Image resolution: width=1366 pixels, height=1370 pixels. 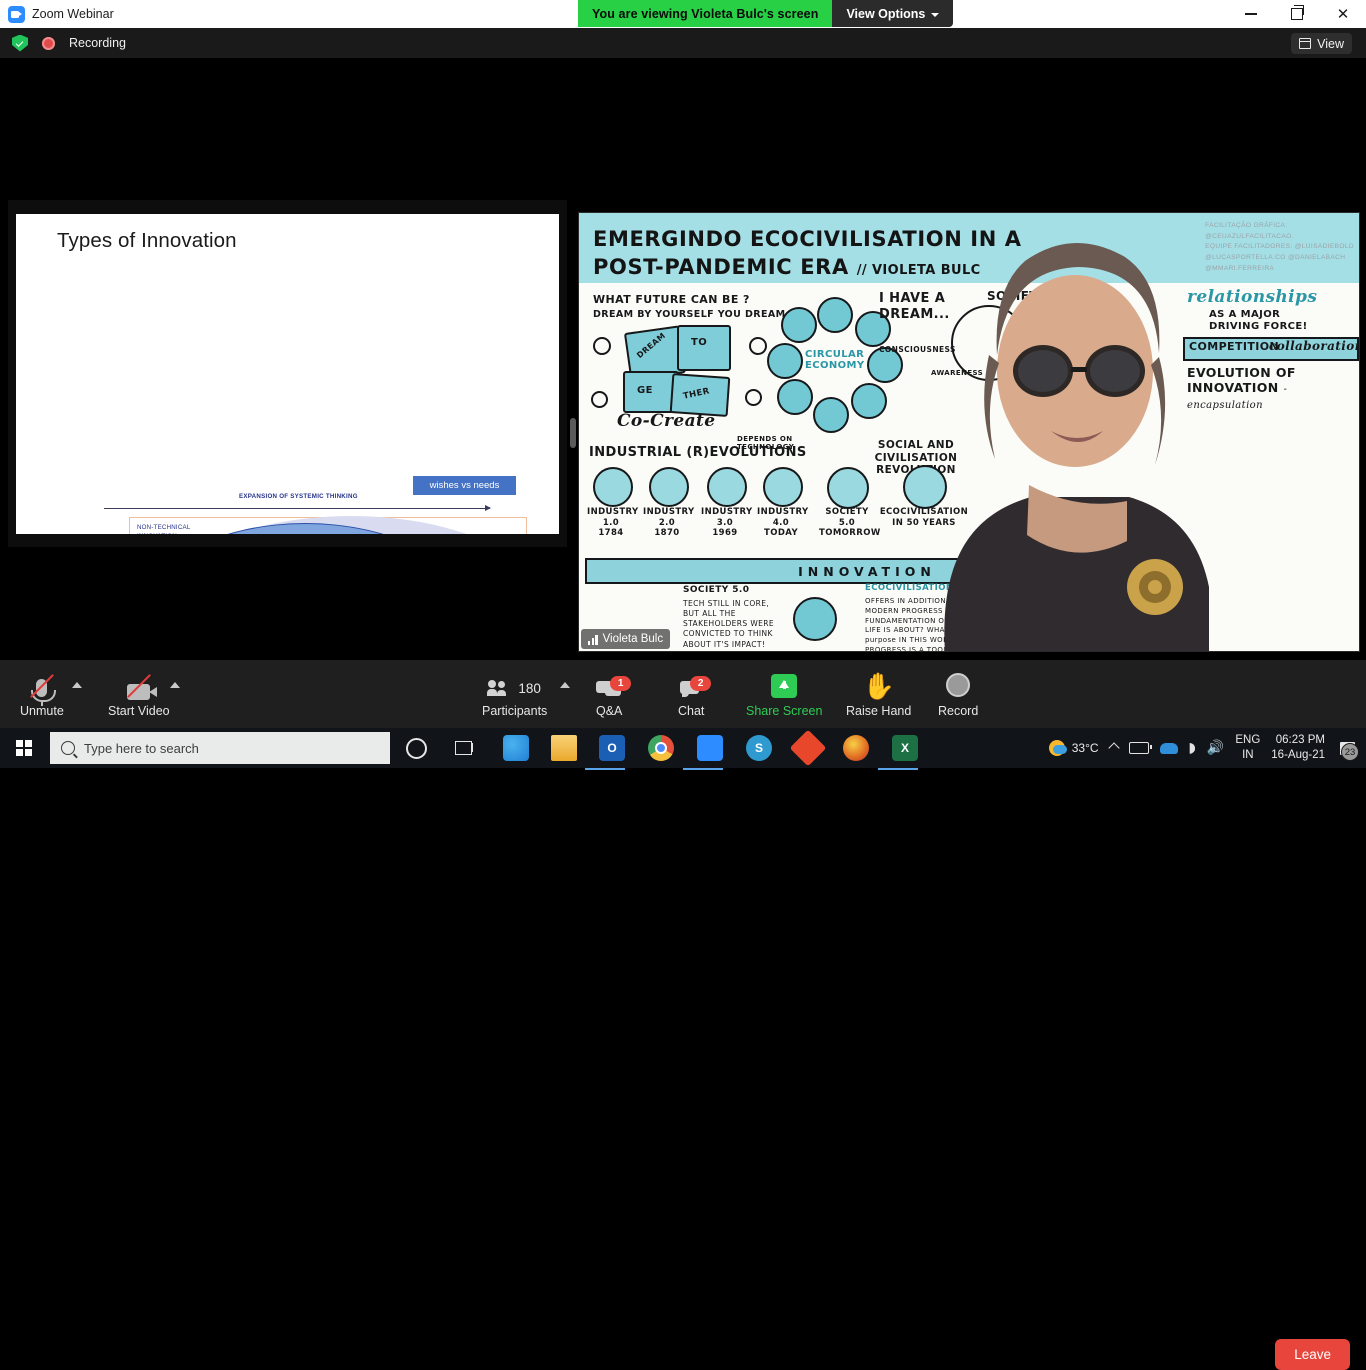 I want to click on onedrive-cloud-icon, so click(x=1168, y=748).